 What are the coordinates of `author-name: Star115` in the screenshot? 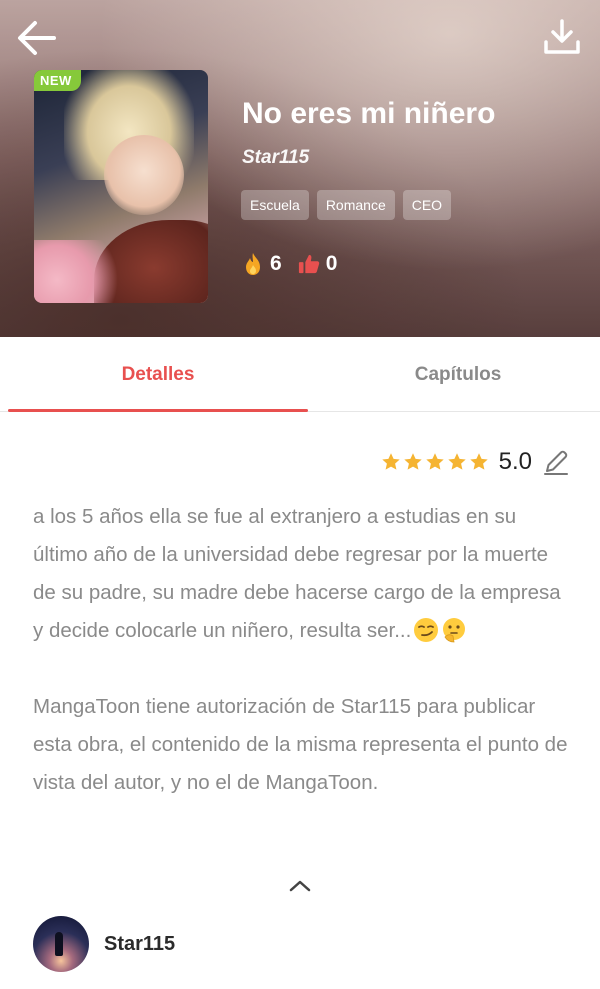 It's located at (140, 943).